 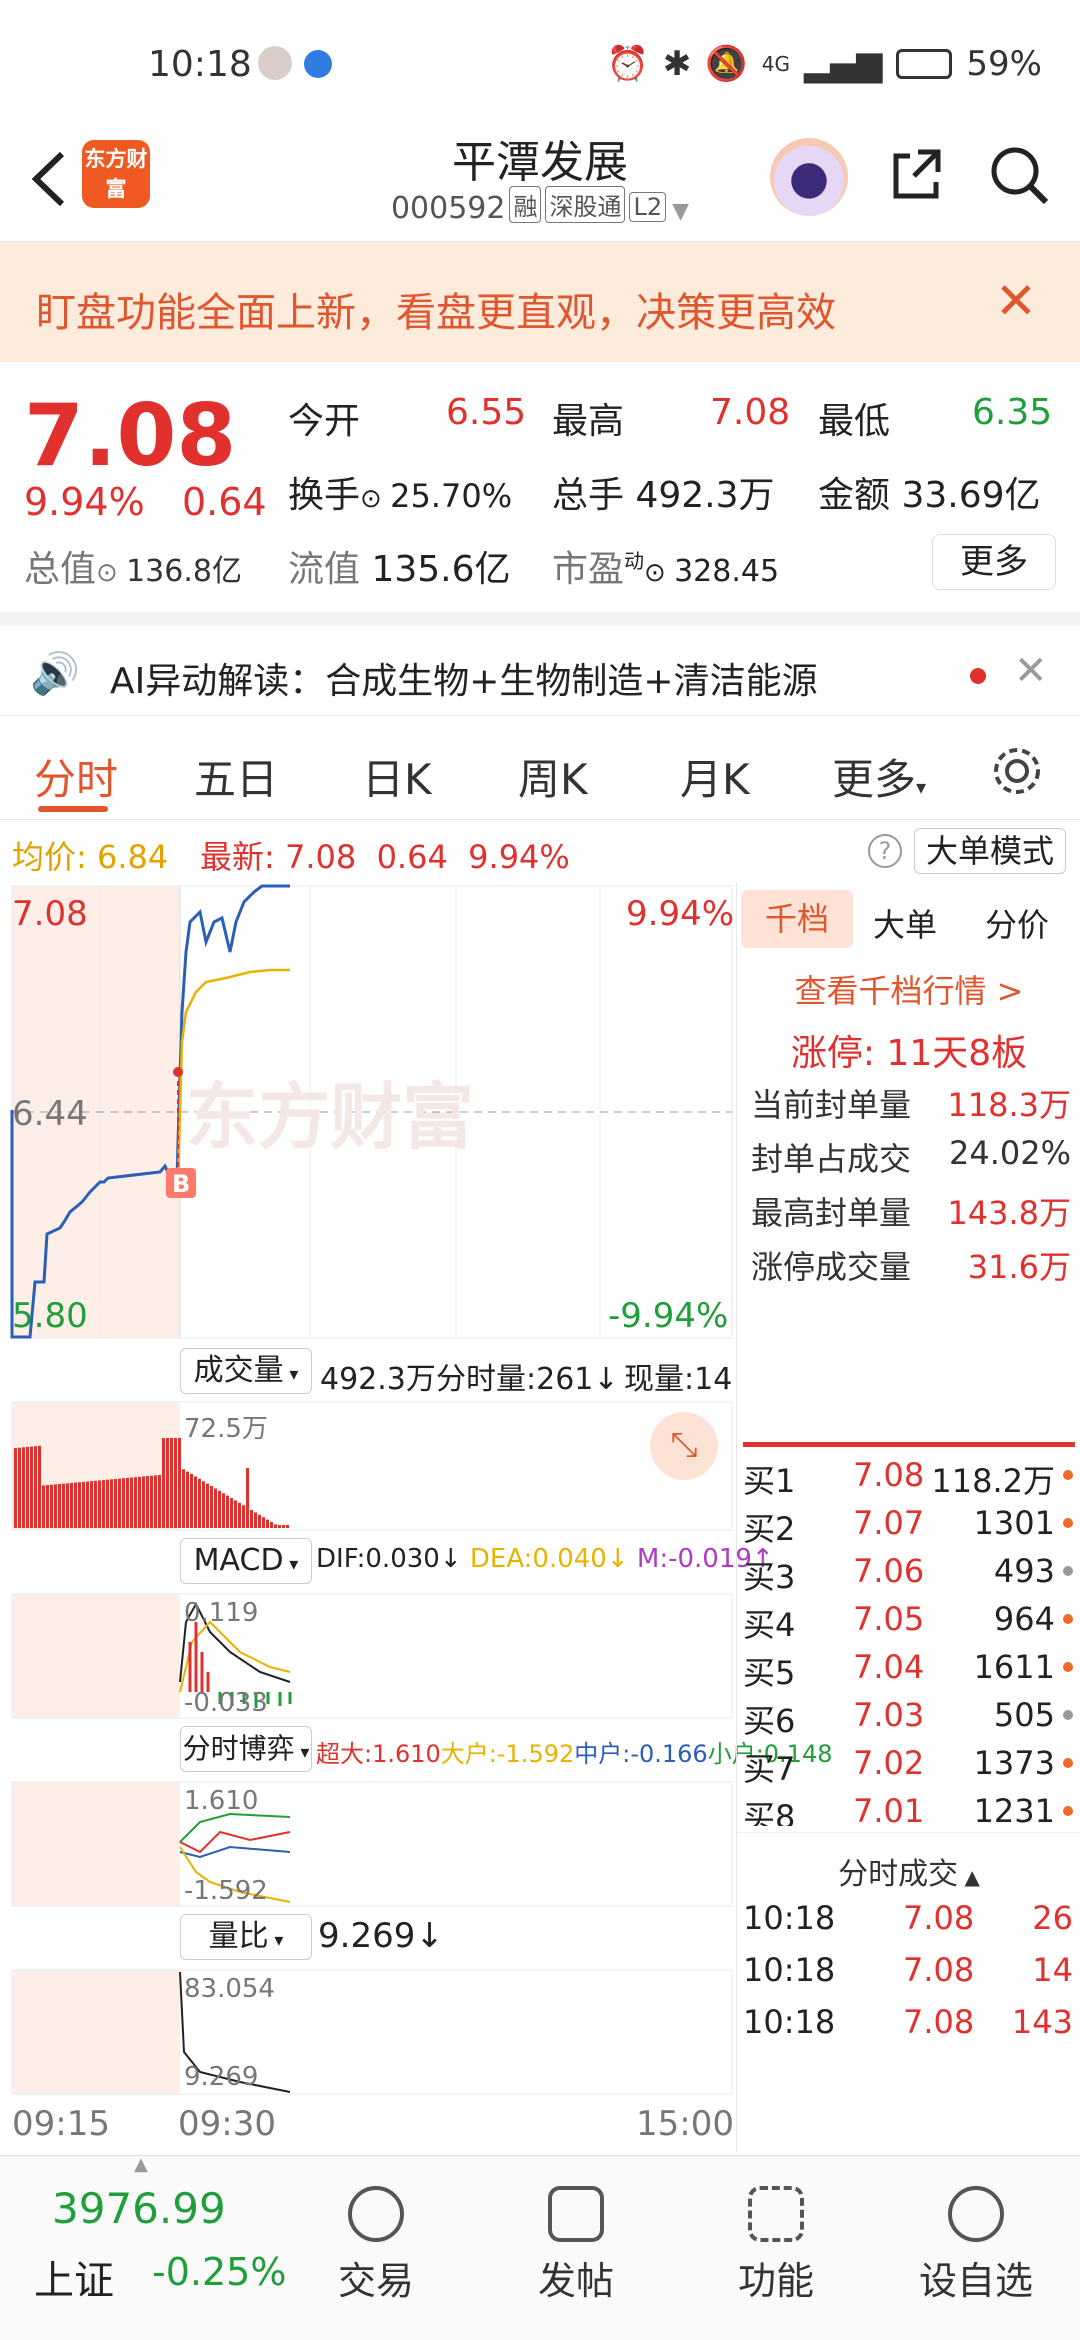 What do you see at coordinates (246, 1561) in the screenshot?
I see `macd-select: MACD ▾` at bounding box center [246, 1561].